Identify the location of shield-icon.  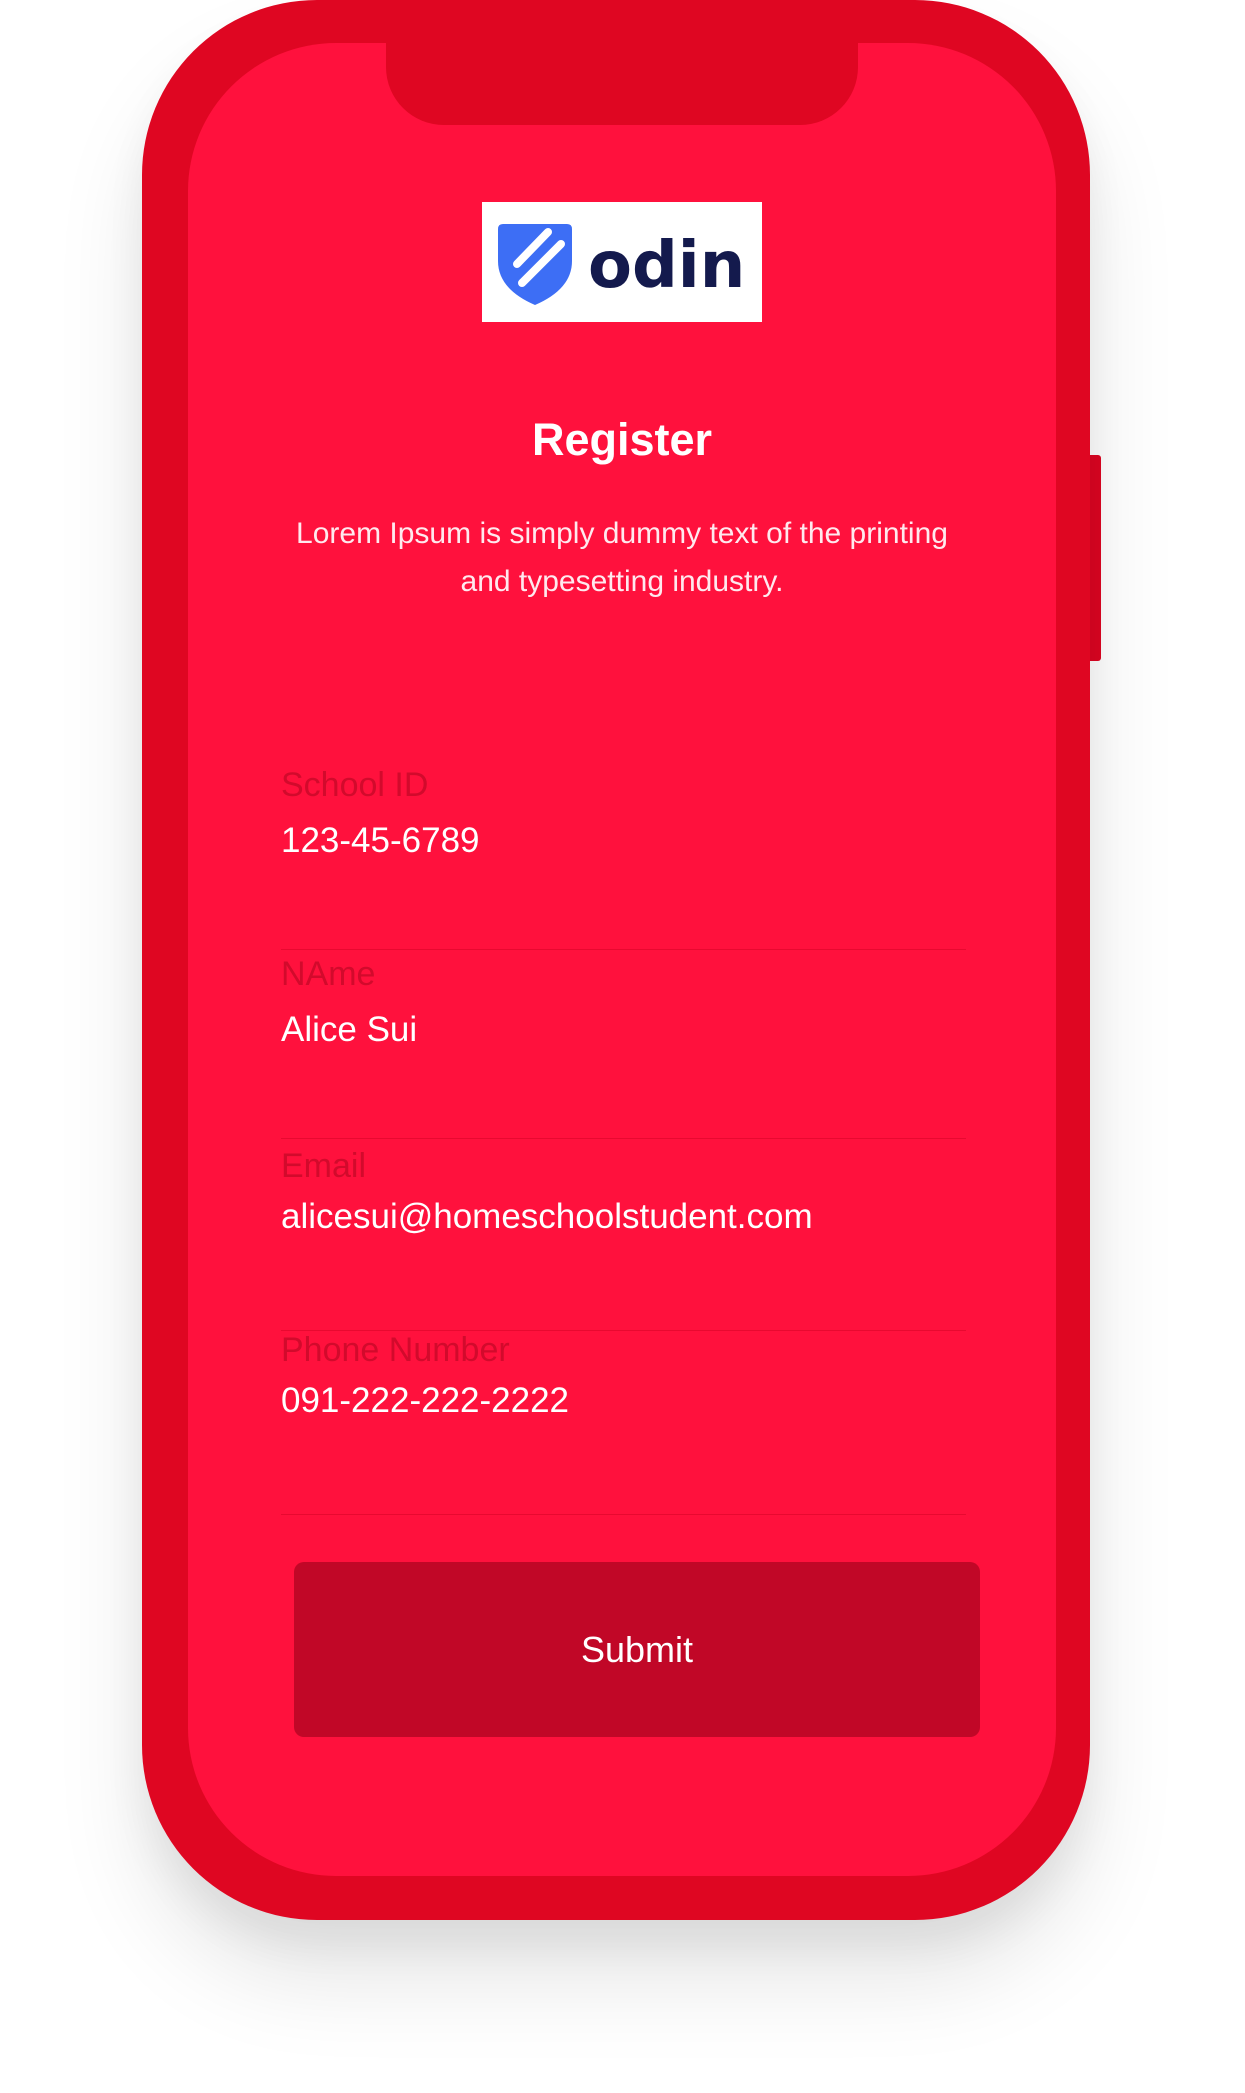
(535, 264).